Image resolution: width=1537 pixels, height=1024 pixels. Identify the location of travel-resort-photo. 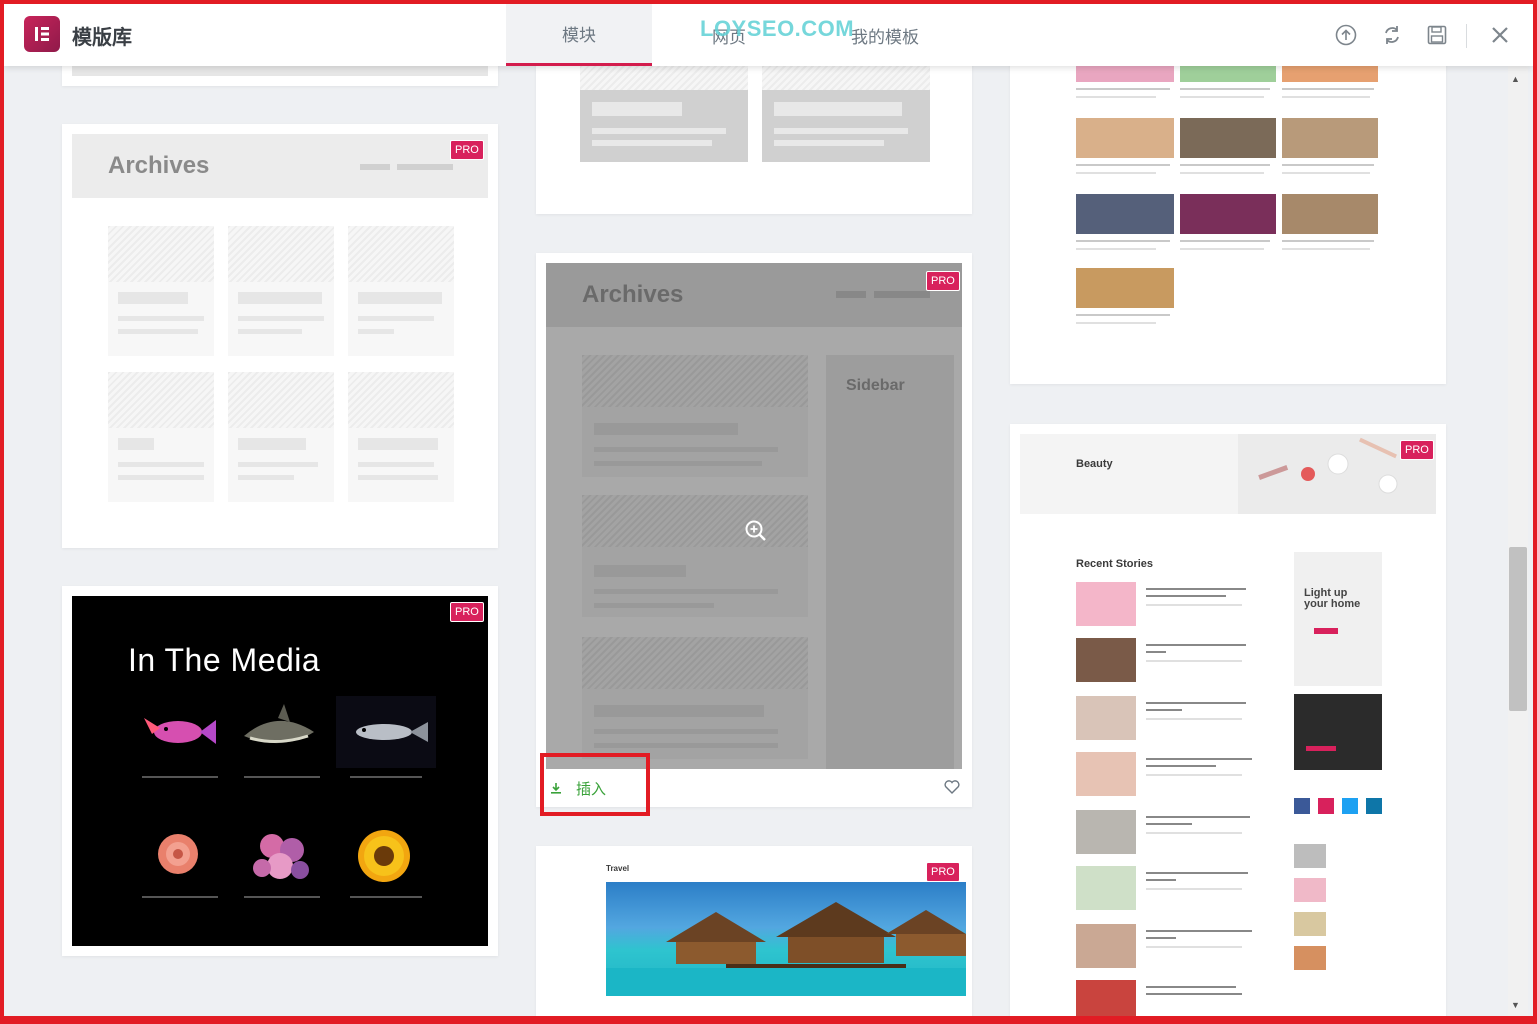
(786, 939).